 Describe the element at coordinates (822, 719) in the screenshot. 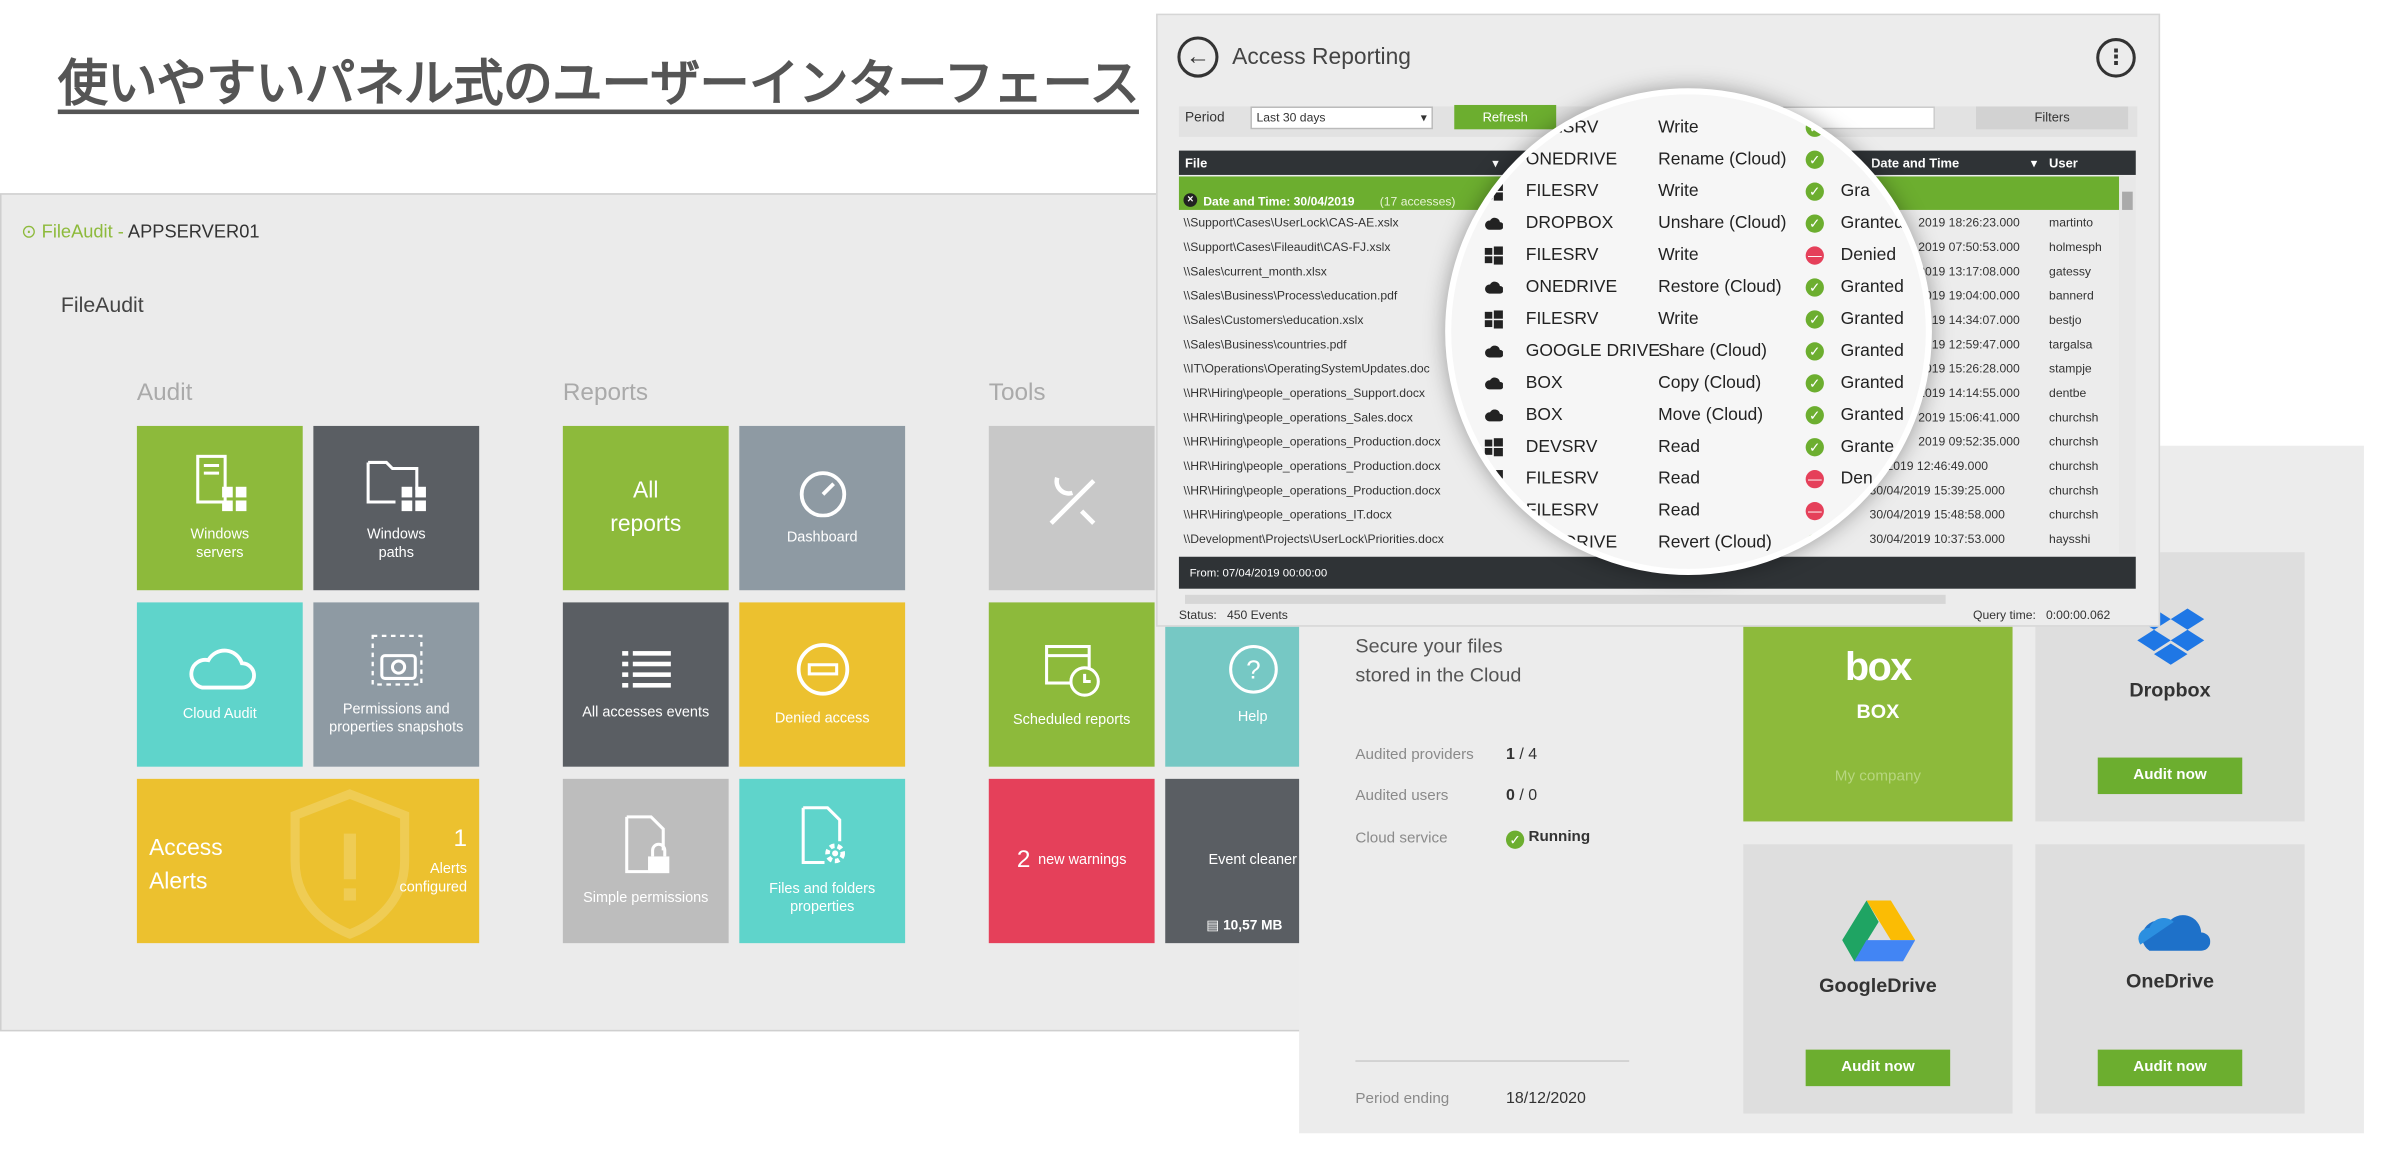

I see `tile-label: Denied access` at that location.